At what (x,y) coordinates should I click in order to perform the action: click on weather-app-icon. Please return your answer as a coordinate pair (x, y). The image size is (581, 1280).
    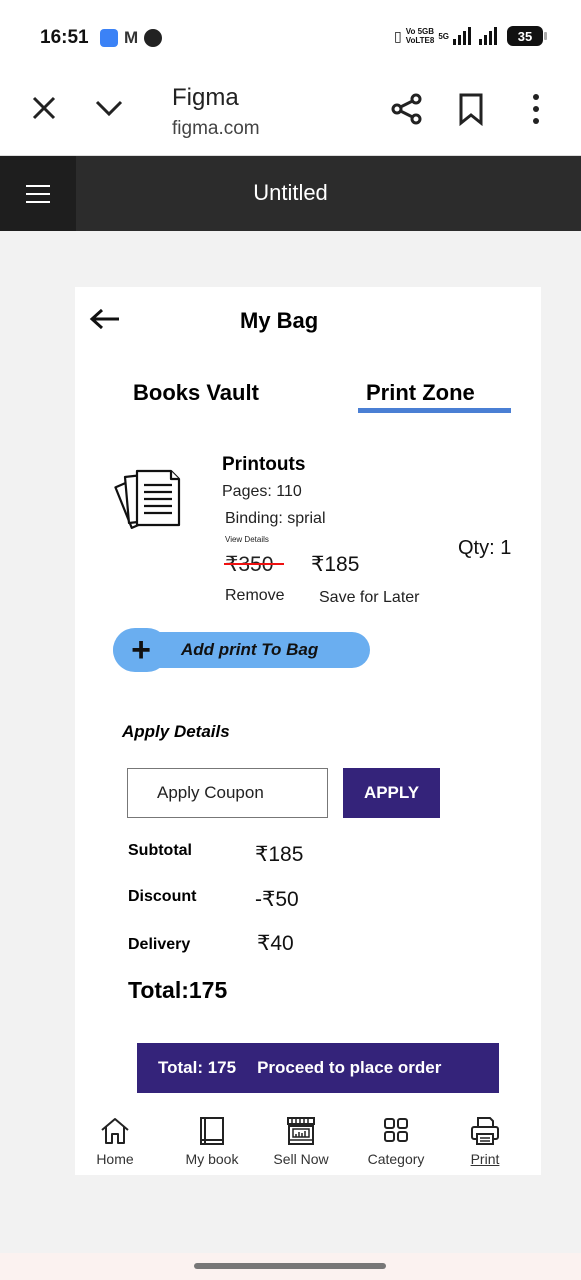
    Looking at the image, I should click on (109, 38).